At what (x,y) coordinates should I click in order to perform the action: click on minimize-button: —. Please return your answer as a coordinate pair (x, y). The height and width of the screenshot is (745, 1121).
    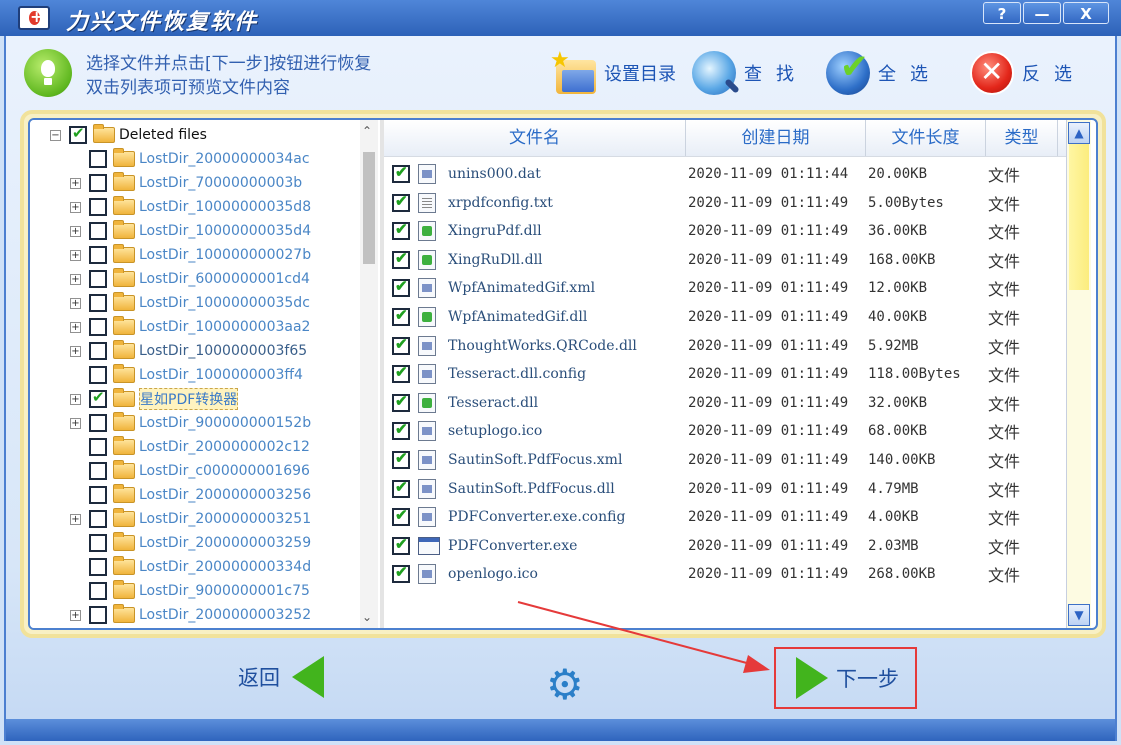
    Looking at the image, I should click on (1042, 13).